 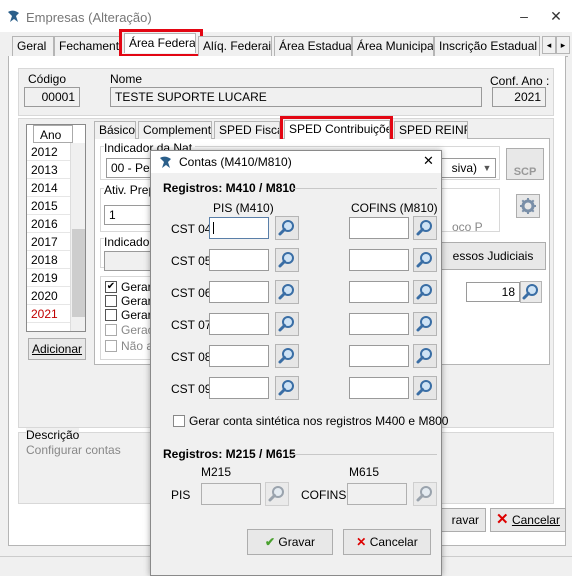 What do you see at coordinates (136, 301) in the screenshot?
I see `gerar-label-2: Gerar` at bounding box center [136, 301].